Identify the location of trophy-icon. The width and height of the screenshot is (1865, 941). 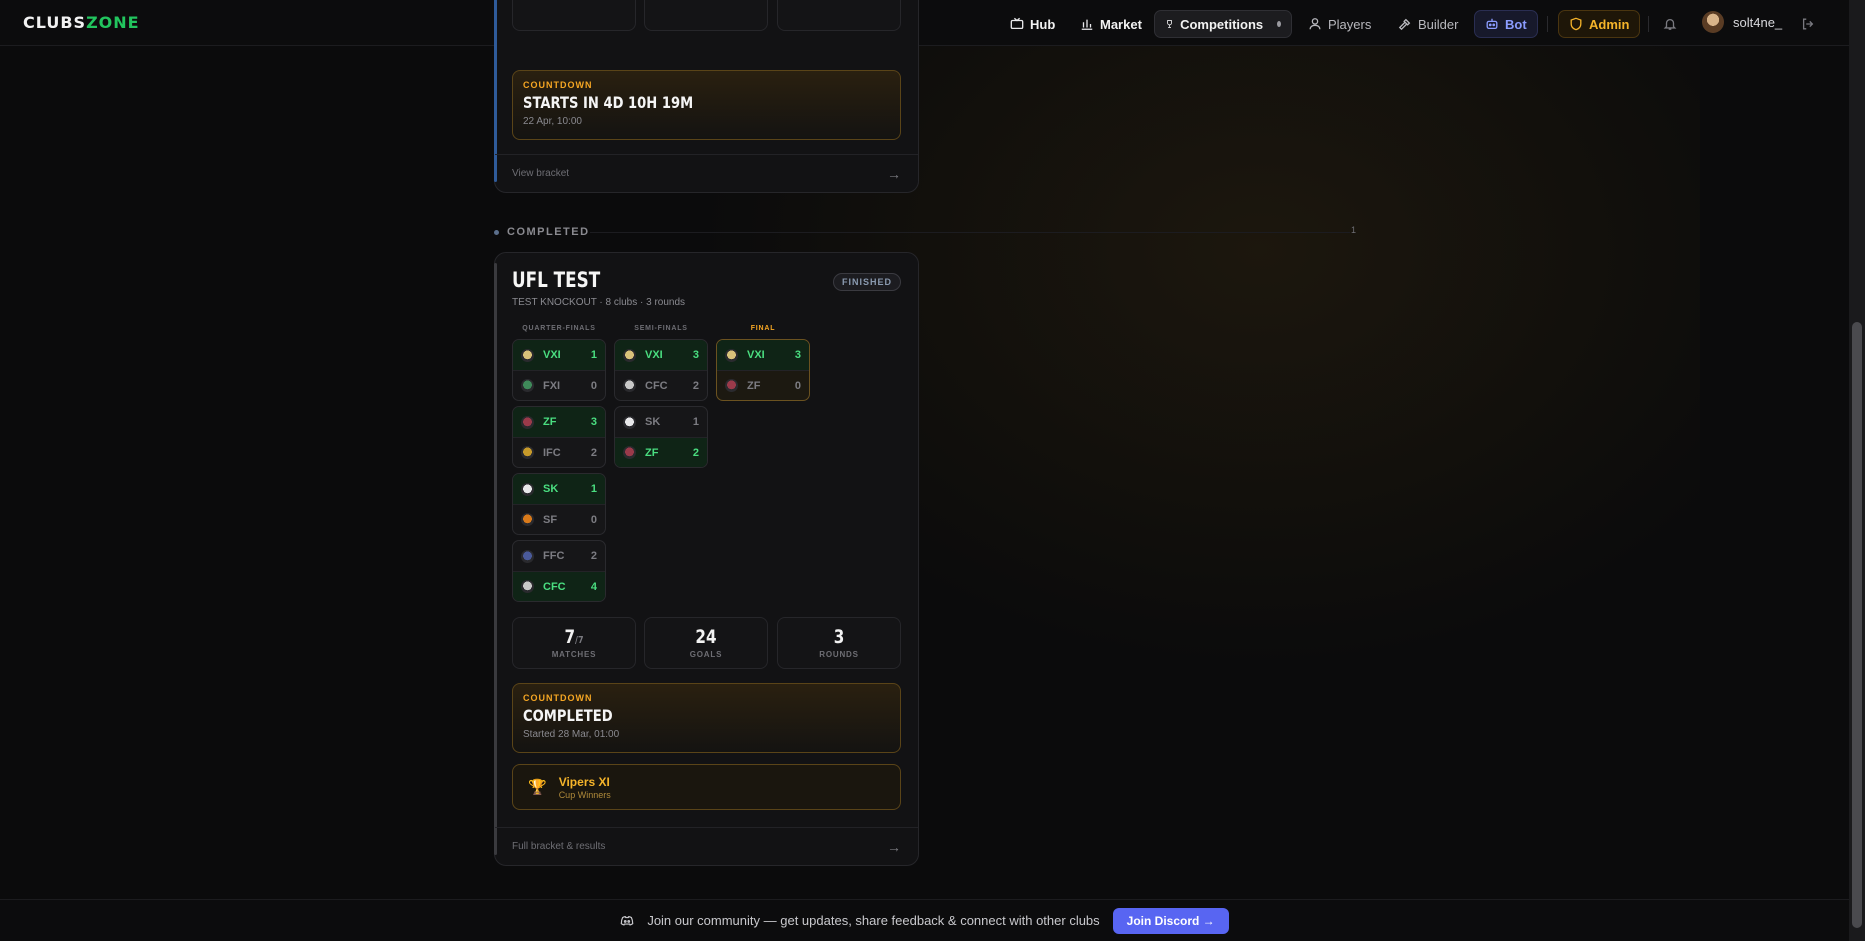
(1169, 24).